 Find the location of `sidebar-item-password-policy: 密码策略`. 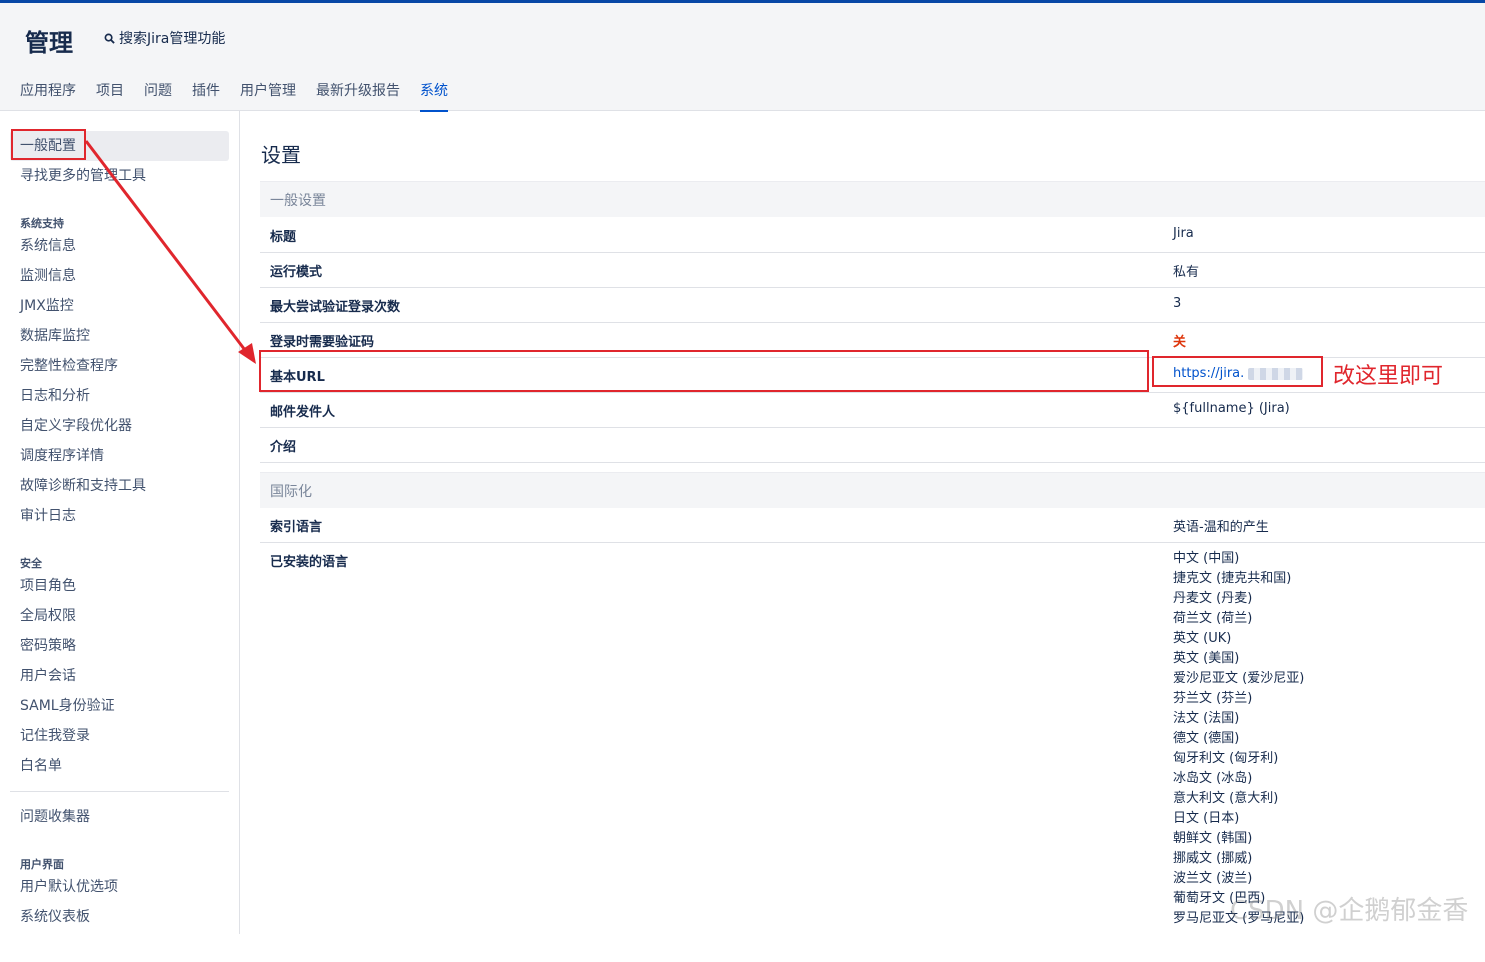

sidebar-item-password-policy: 密码策略 is located at coordinates (48, 646).